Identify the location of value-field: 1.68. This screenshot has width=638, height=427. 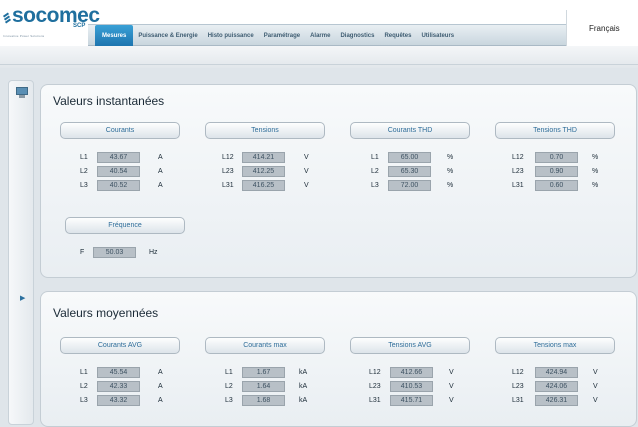
(263, 400).